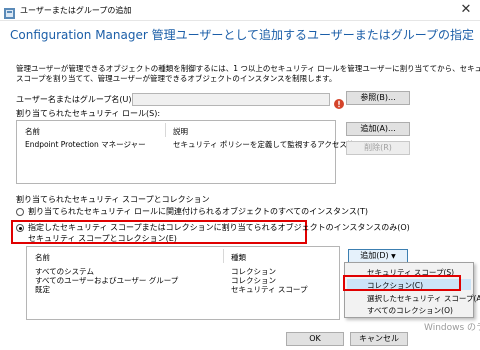 This screenshot has height=350, width=480. What do you see at coordinates (269, 289) in the screenshot?
I see `scope-row-type: セキュリティ スコープ` at bounding box center [269, 289].